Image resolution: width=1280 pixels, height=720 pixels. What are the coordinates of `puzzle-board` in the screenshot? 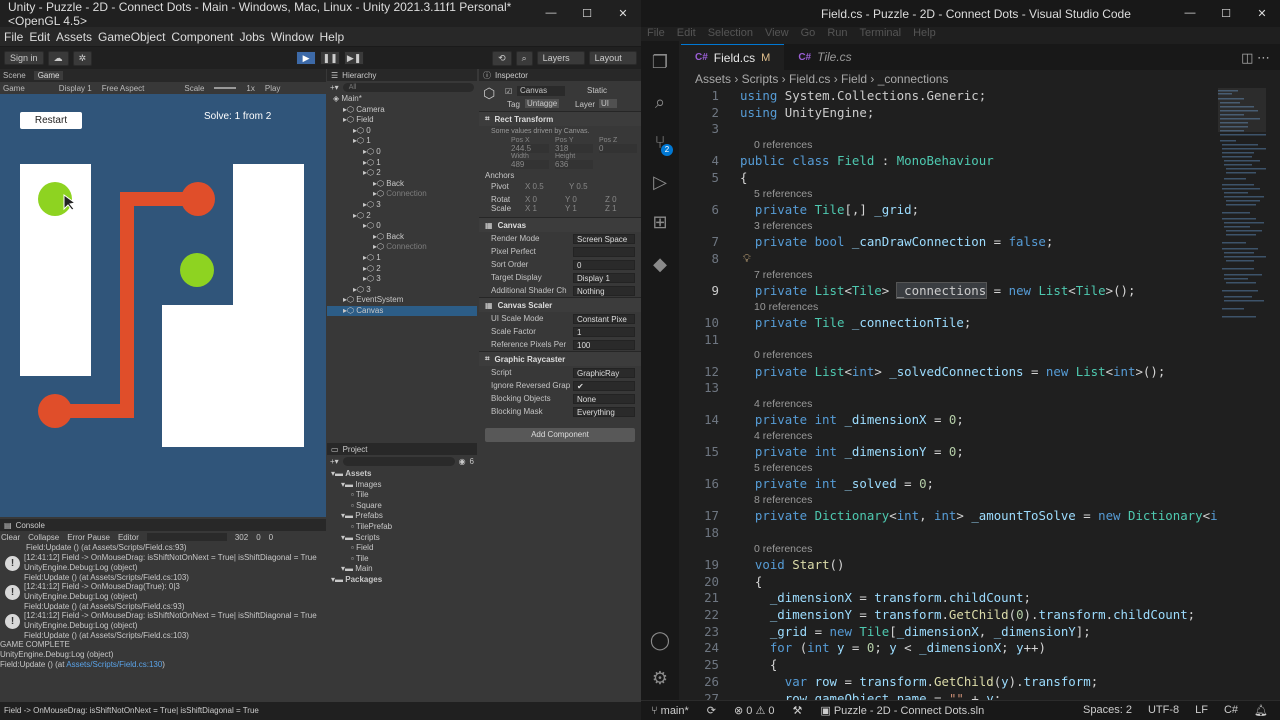 It's located at (162, 305).